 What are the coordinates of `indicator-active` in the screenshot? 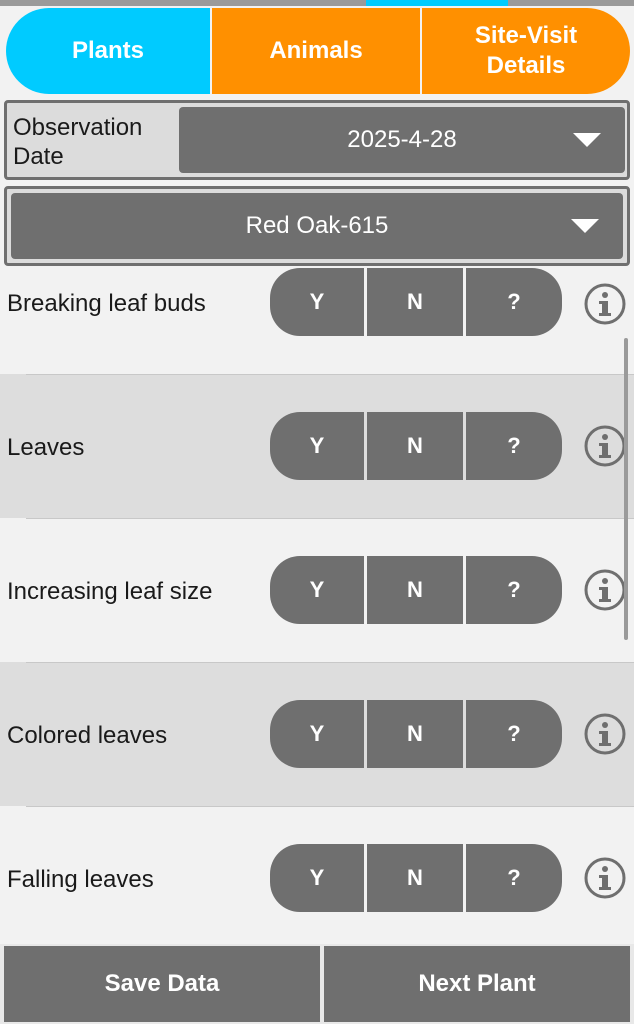 It's located at (437, 3).